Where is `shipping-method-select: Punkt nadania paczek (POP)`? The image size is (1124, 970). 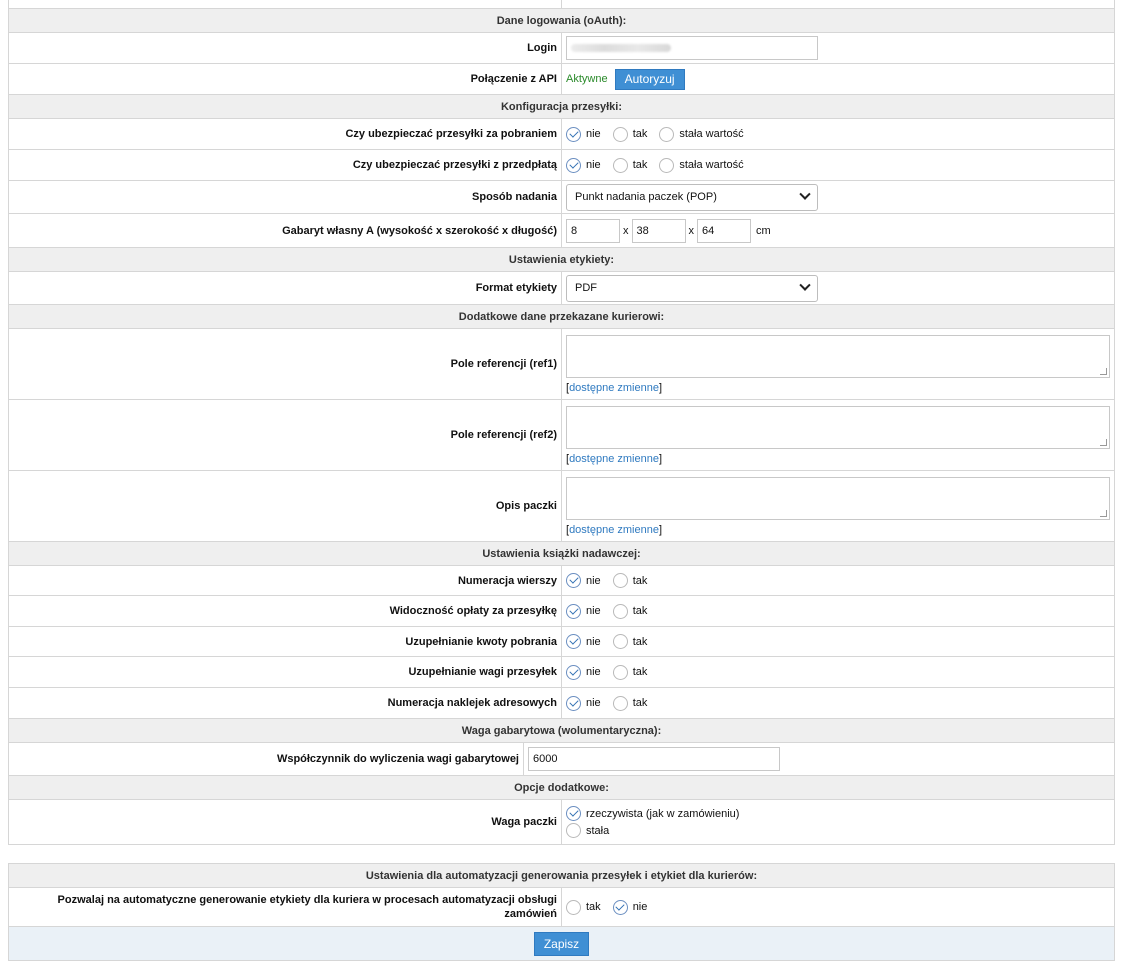
shipping-method-select: Punkt nadania paczek (POP) is located at coordinates (692, 197).